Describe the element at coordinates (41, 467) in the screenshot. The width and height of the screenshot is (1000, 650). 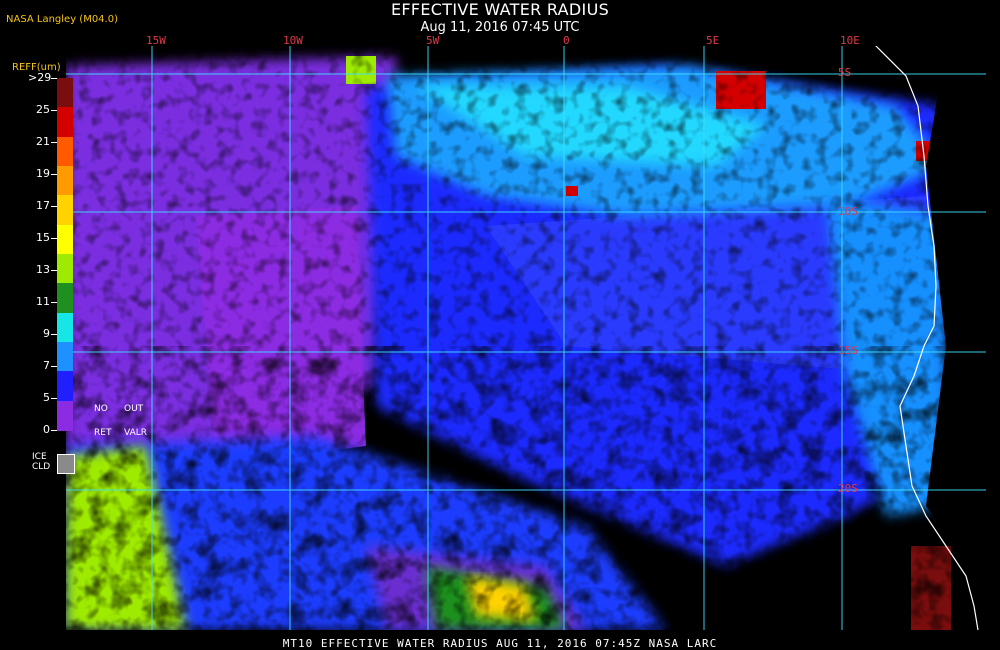
I see `ice-label-line2: CLD` at that location.